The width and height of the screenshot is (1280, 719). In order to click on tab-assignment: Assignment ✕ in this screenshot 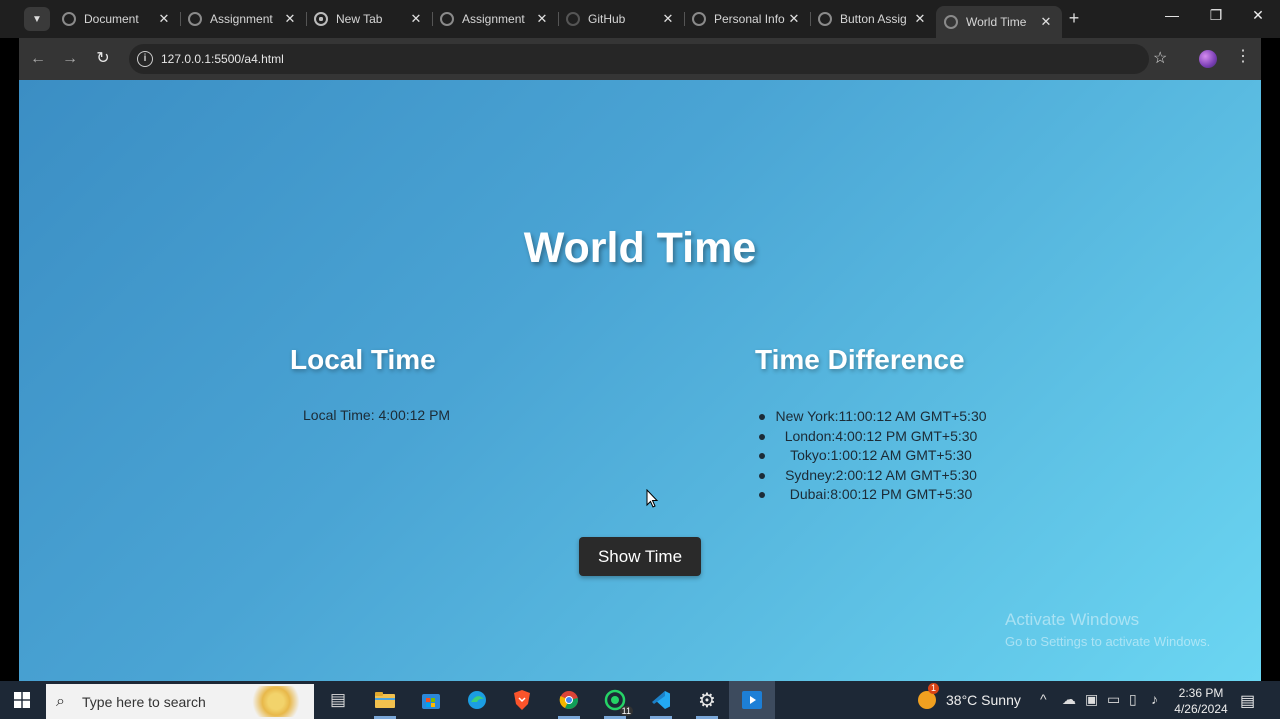, I will do `click(243, 19)`.